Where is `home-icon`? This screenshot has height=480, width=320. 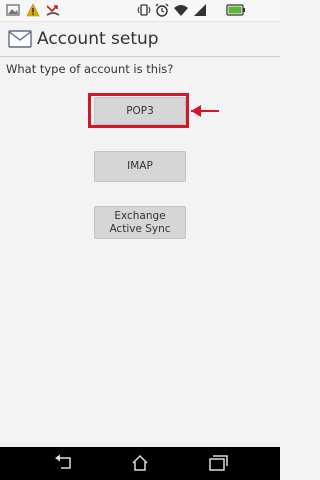
home-icon is located at coordinates (140, 463).